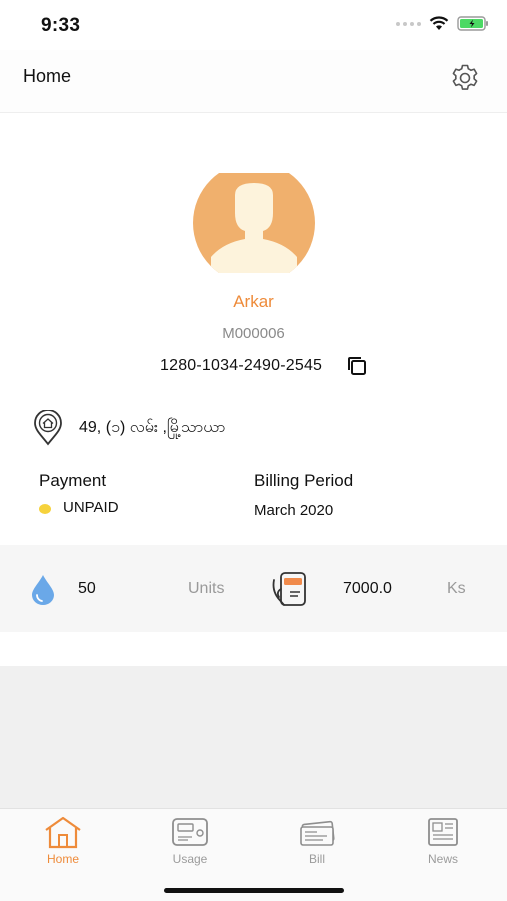 The image size is (507, 901). I want to click on header: Home, so click(253, 81).